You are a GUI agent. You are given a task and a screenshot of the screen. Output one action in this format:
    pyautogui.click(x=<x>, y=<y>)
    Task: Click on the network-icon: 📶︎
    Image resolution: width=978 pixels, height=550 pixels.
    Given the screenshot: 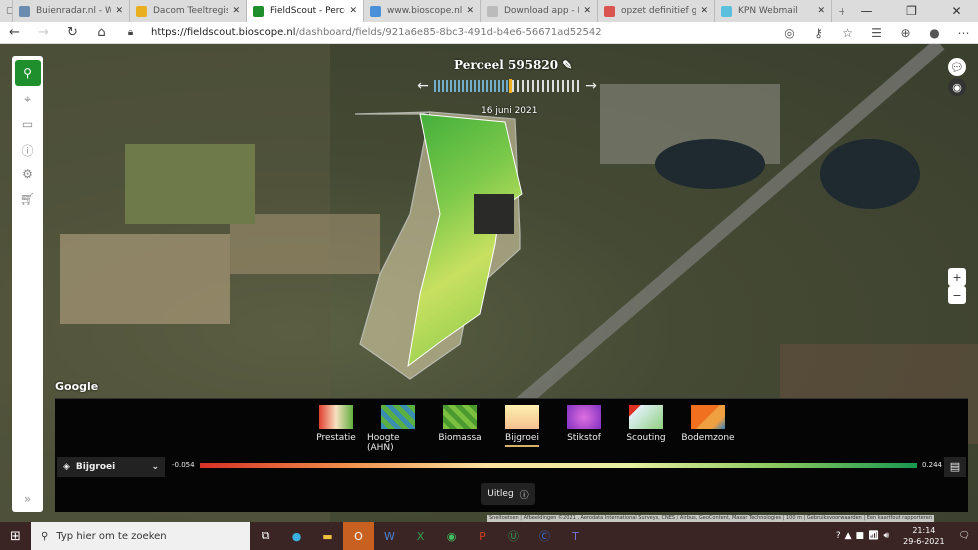 What is the action you would take?
    pyautogui.click(x=873, y=536)
    